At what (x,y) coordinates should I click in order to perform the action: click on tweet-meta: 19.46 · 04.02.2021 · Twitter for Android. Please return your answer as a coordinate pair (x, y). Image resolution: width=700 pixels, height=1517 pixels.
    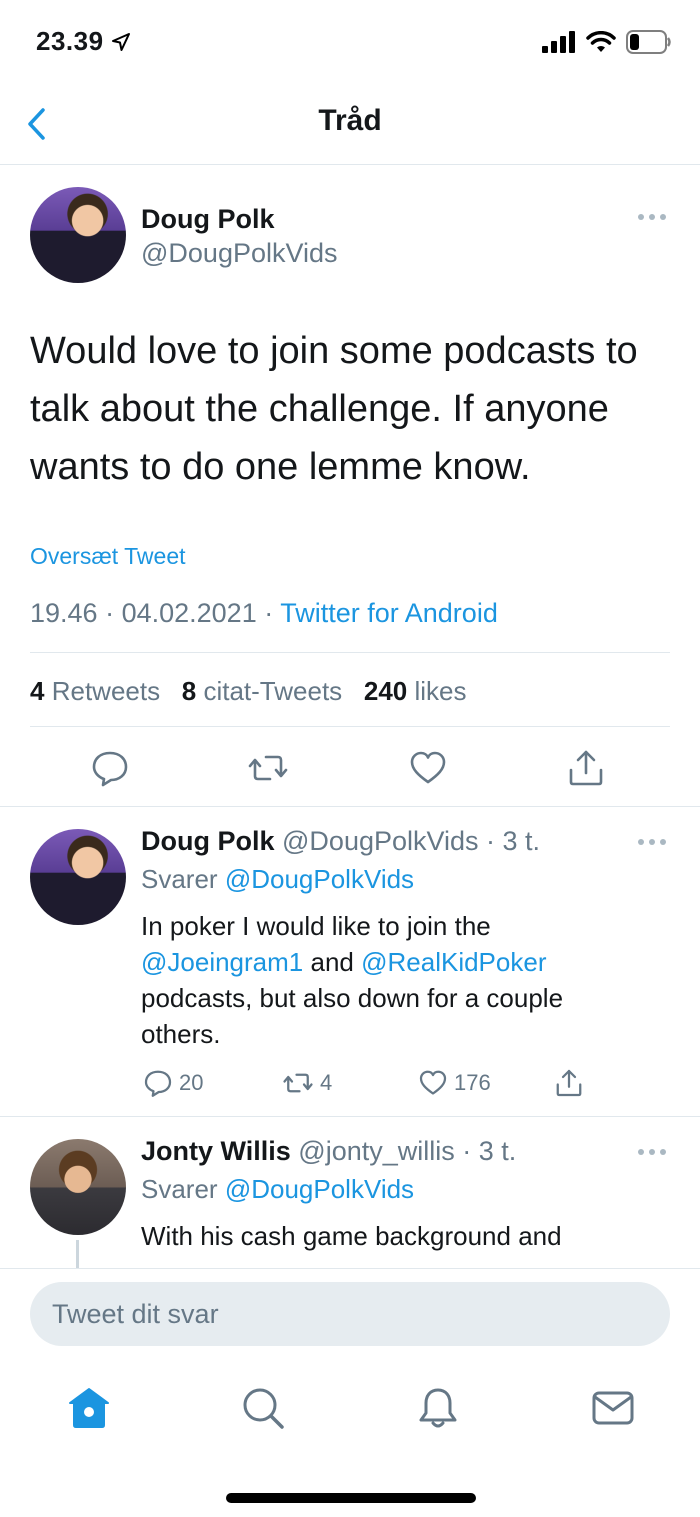
    Looking at the image, I should click on (264, 613).